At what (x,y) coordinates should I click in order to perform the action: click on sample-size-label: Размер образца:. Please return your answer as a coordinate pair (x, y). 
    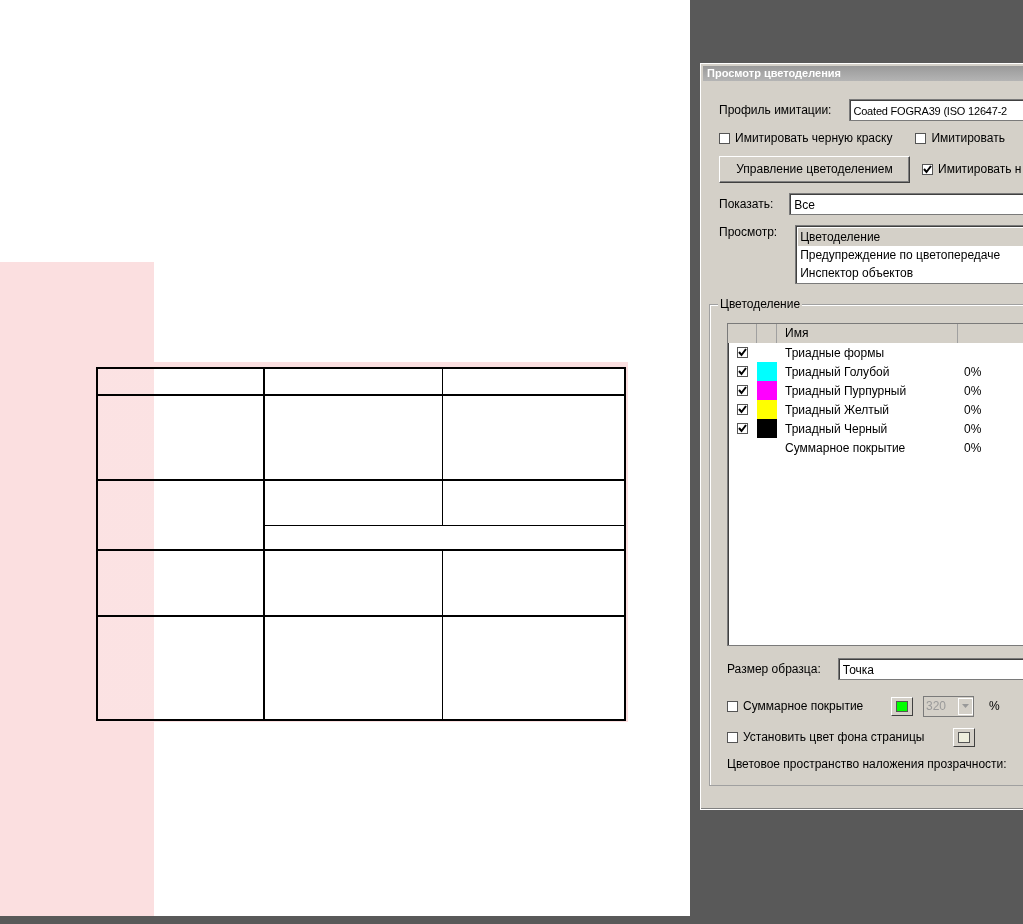
    Looking at the image, I should click on (774, 669).